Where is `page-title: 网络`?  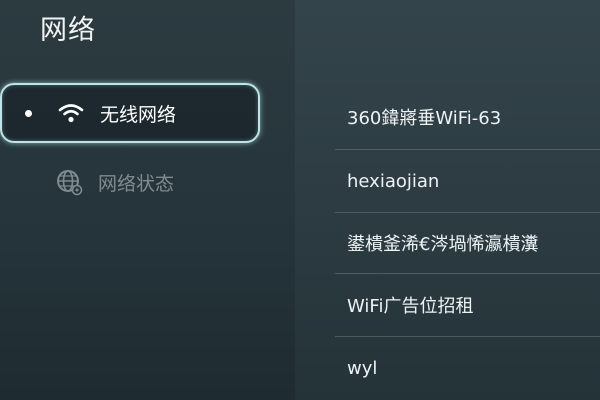
page-title: 网络 is located at coordinates (68, 30).